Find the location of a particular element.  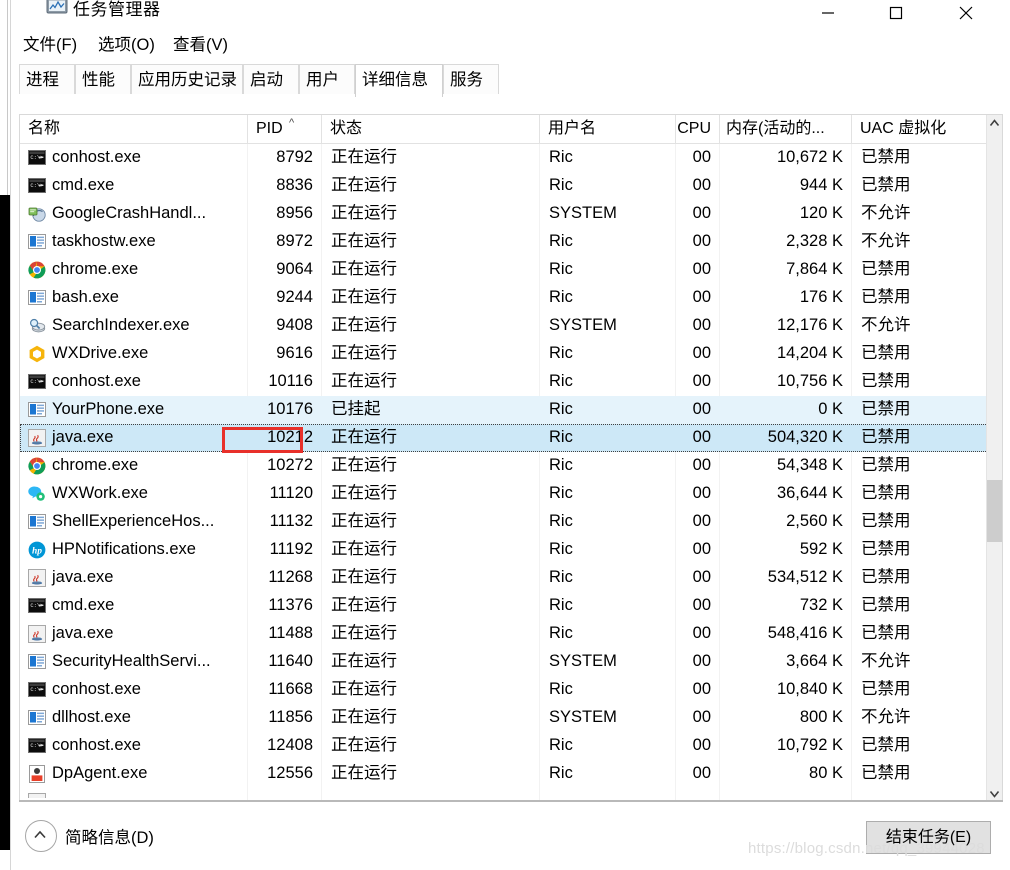

table-row: DpAgent.exe 12556 正在运行 Ric 00 80 K 已禁用 is located at coordinates (504, 774).